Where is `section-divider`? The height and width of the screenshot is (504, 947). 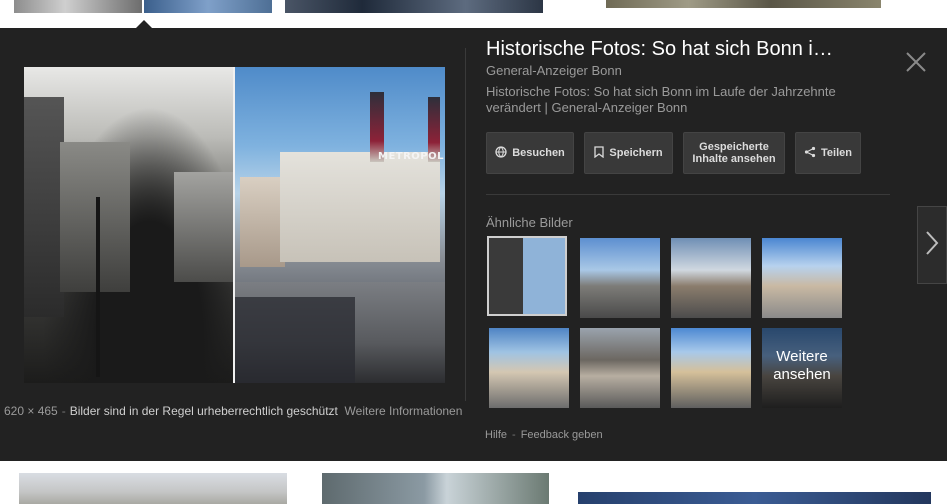 section-divider is located at coordinates (688, 194).